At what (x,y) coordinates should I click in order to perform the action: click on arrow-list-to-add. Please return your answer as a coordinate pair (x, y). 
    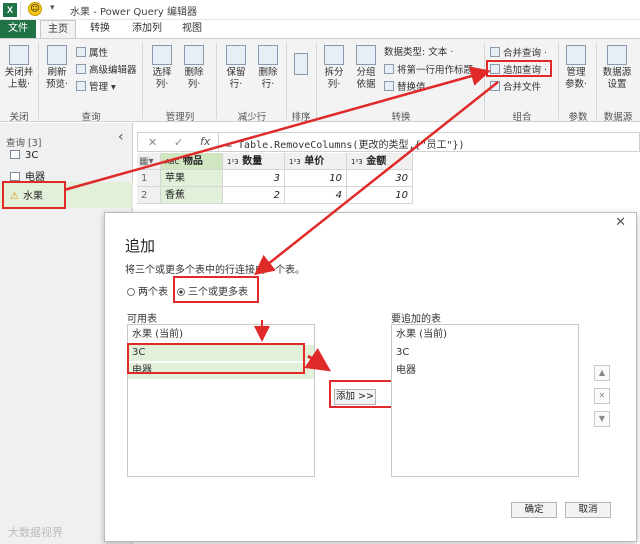
    Looking at the image, I should click on (317, 360).